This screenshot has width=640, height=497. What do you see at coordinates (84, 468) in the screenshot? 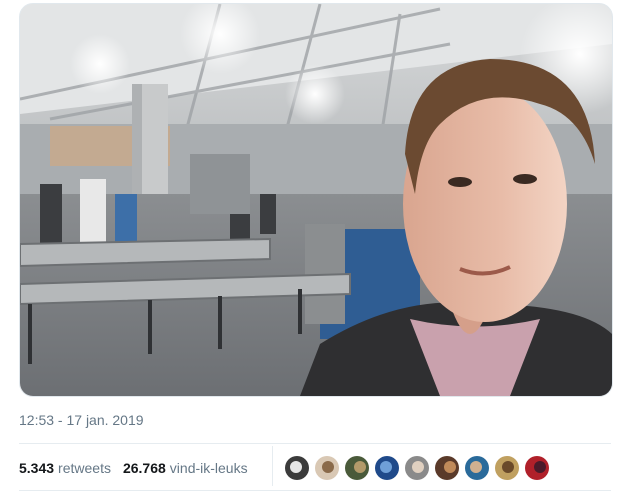
I see `retweets-label: retweets` at bounding box center [84, 468].